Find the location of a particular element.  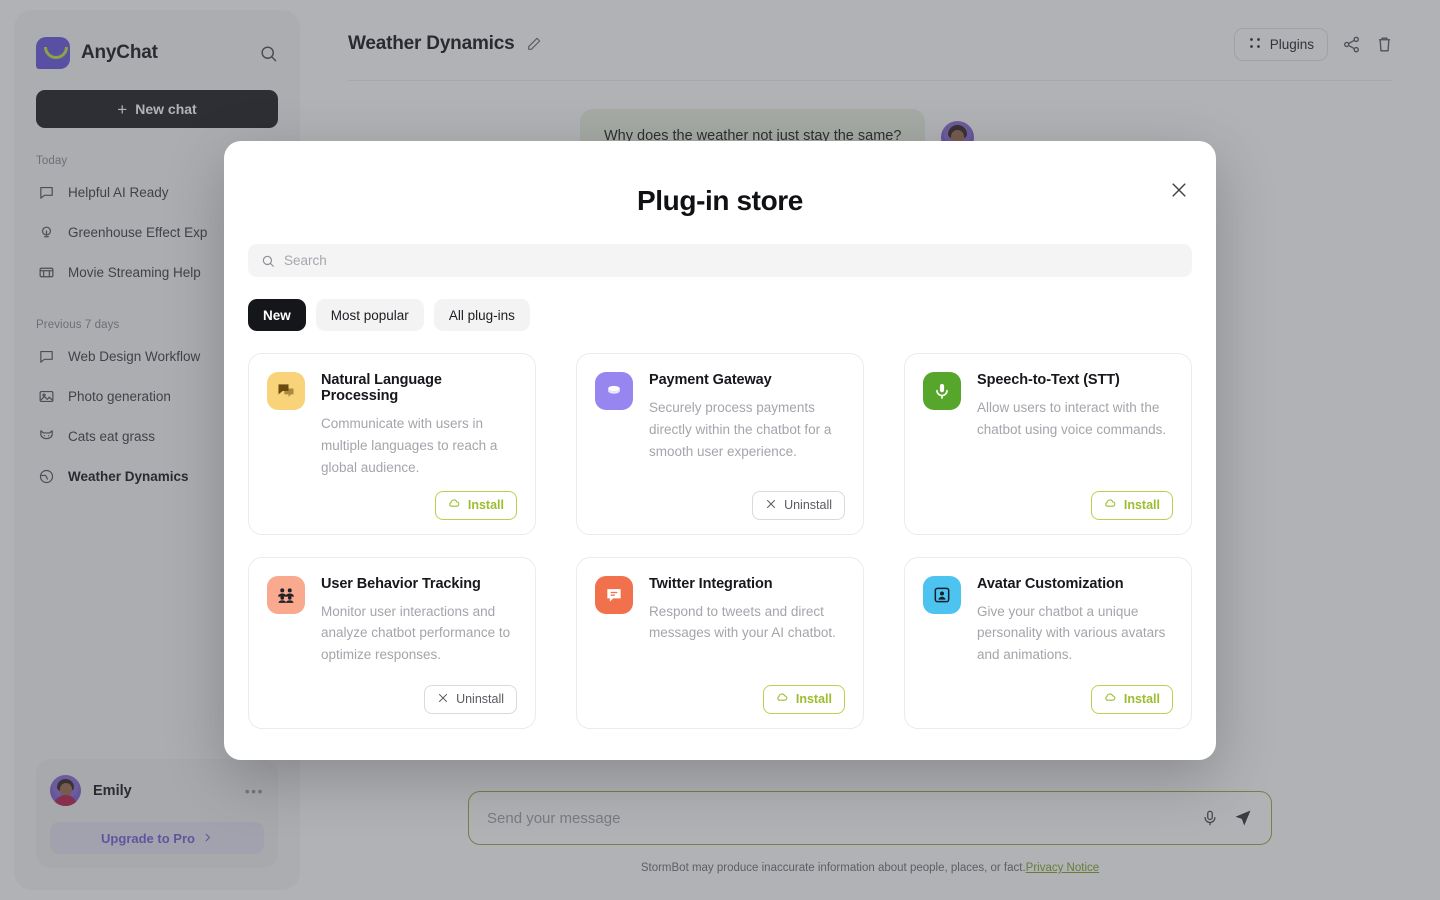

plugin-title: Avatar Customization is located at coordinates (1050, 583).